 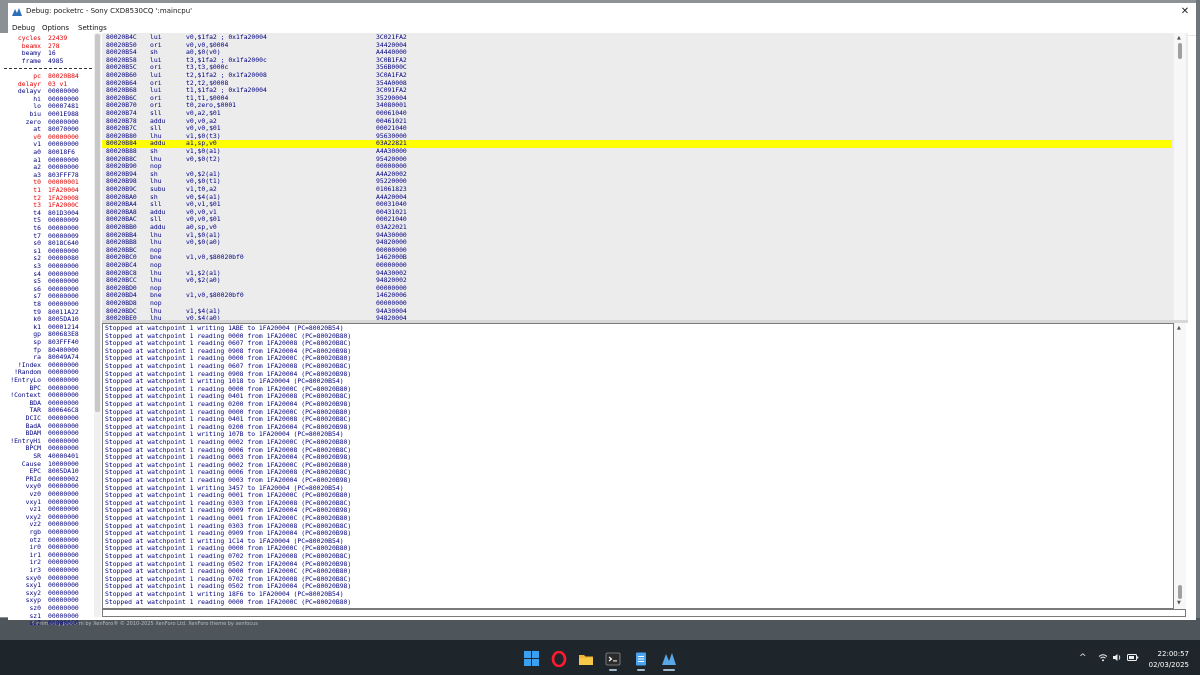 I want to click on disassembly-line: 80020B60 lui t2,$1fa2 ; 0x1fa20008 3C0A1FA2, so click(x=637, y=75).